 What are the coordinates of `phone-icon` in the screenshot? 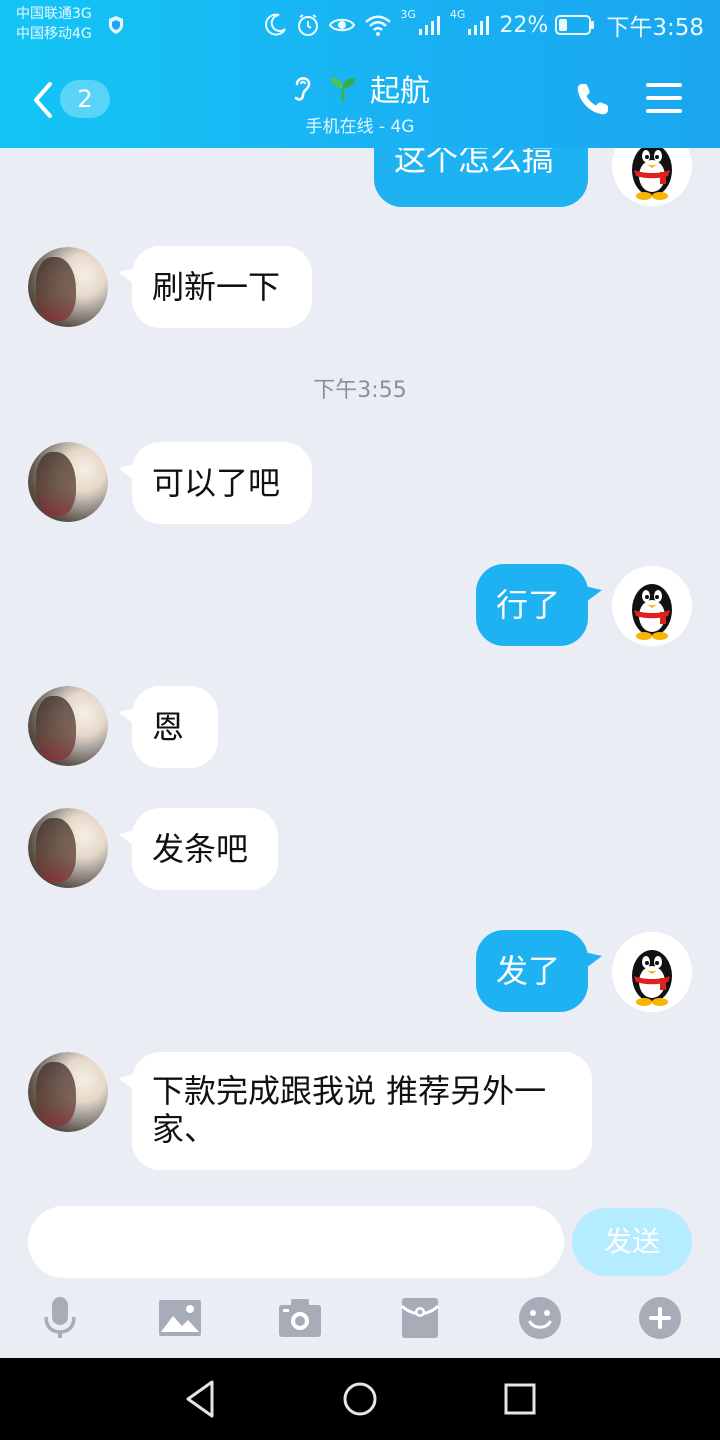 It's located at (592, 100).